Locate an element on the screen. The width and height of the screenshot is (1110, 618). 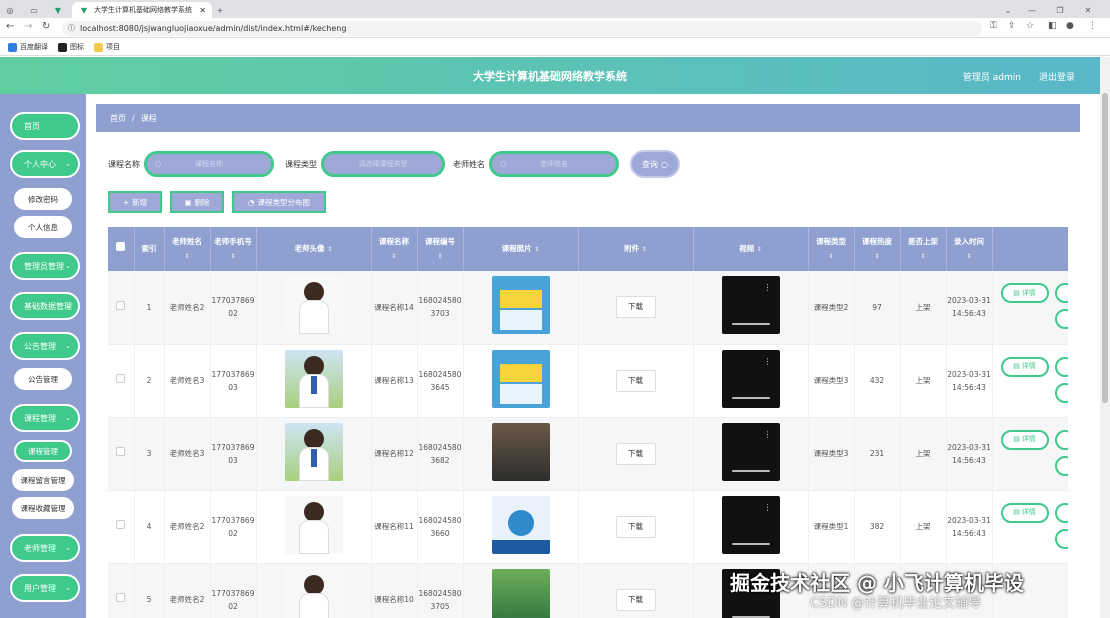
breadcrumb-home: 首页 is located at coordinates (118, 118).